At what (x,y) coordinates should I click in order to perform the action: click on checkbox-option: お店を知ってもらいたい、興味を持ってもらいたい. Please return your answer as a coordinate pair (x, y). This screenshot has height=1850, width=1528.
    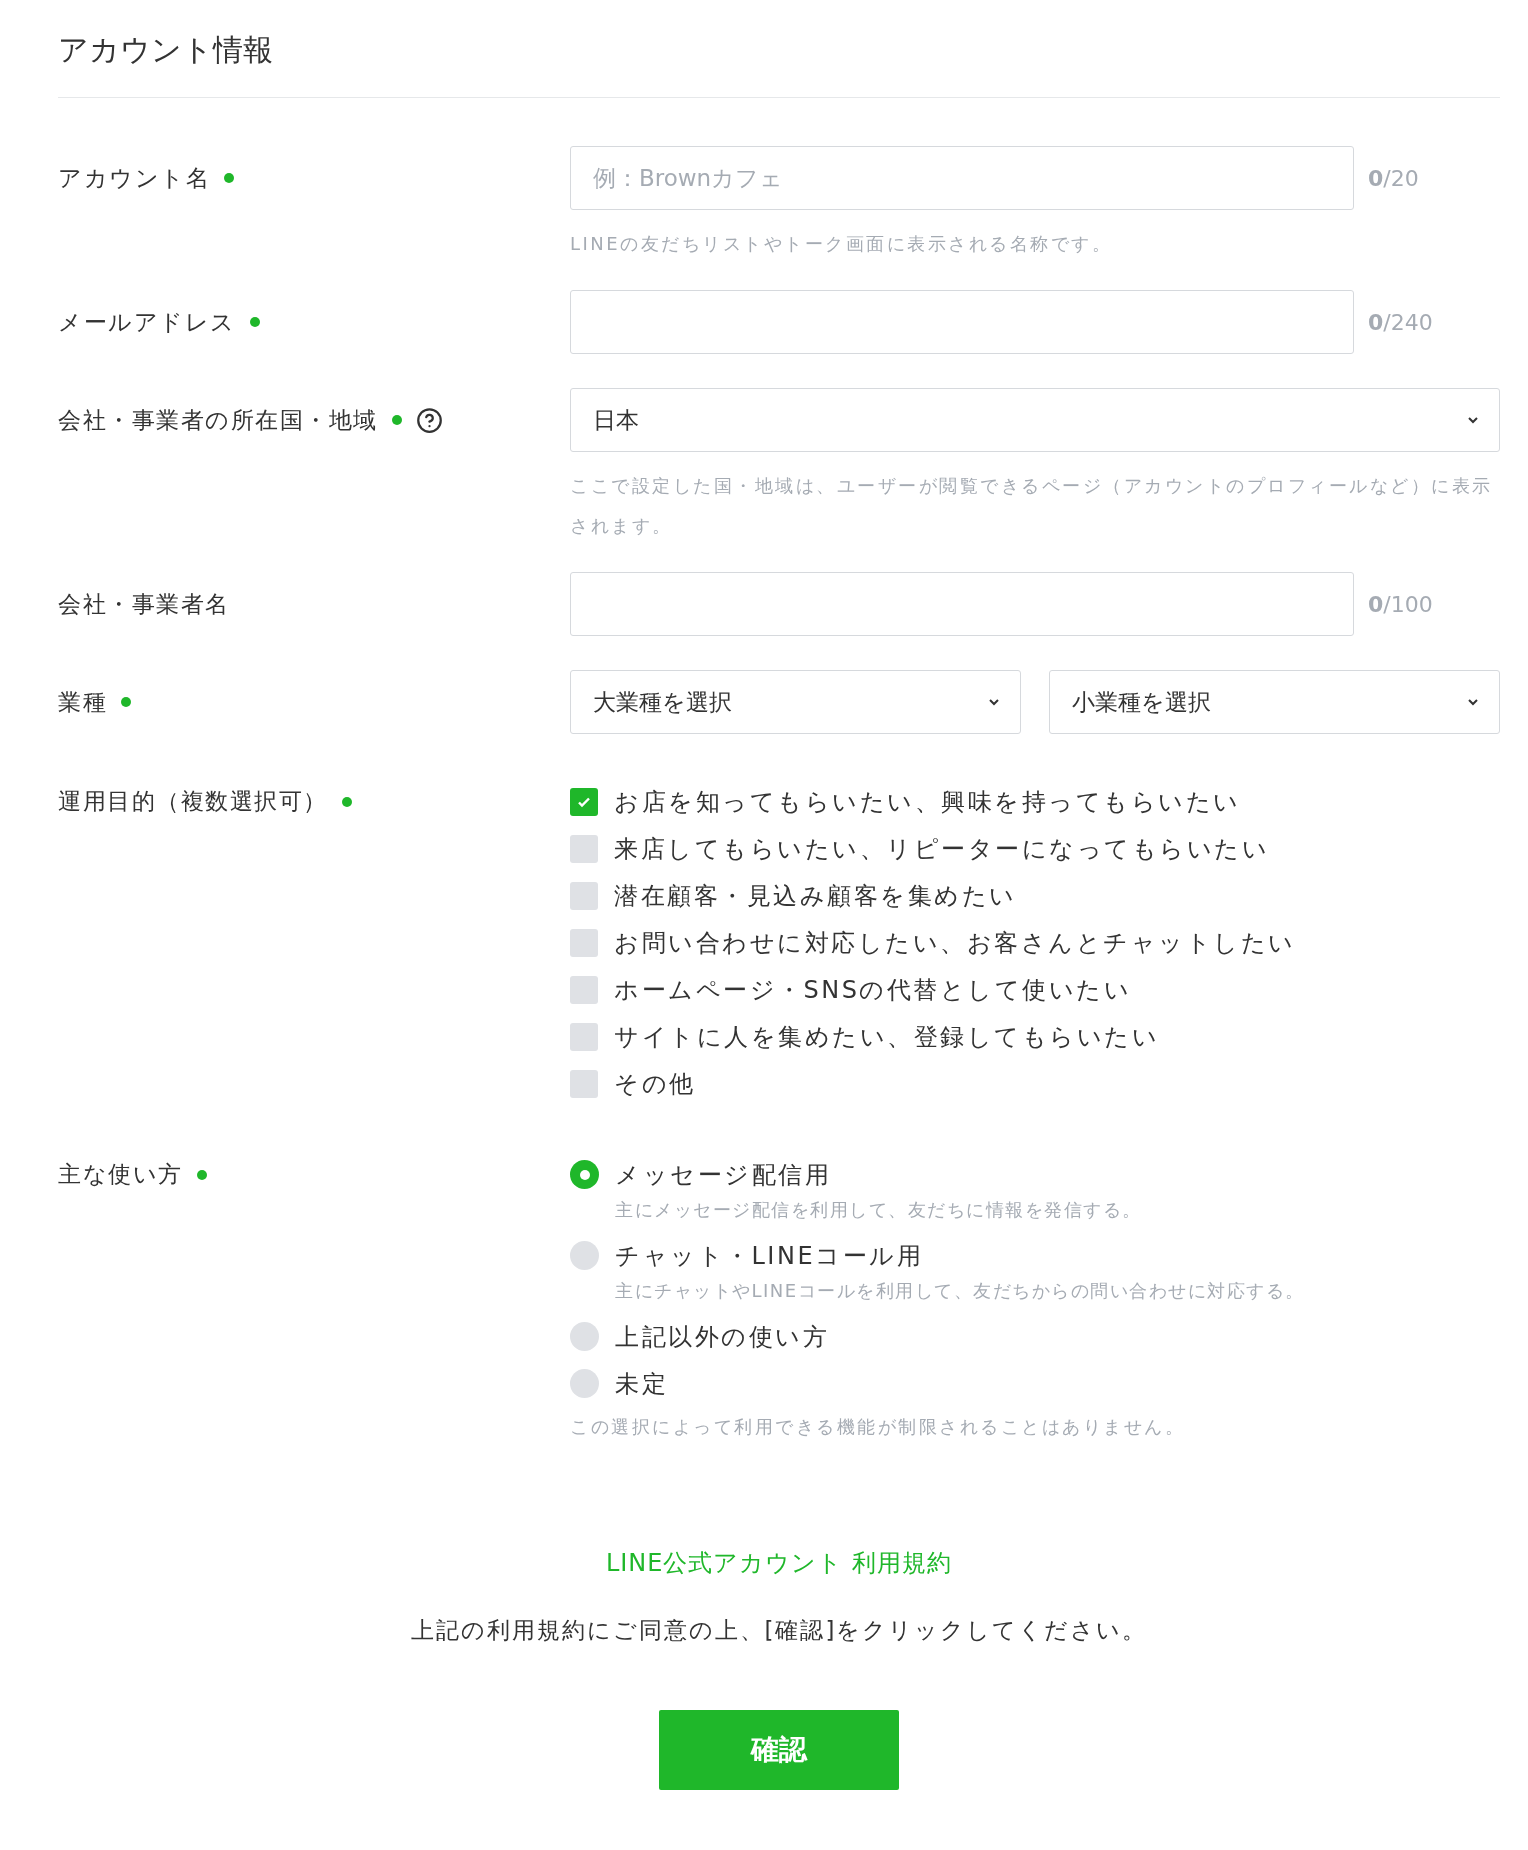
    Looking at the image, I should click on (1035, 801).